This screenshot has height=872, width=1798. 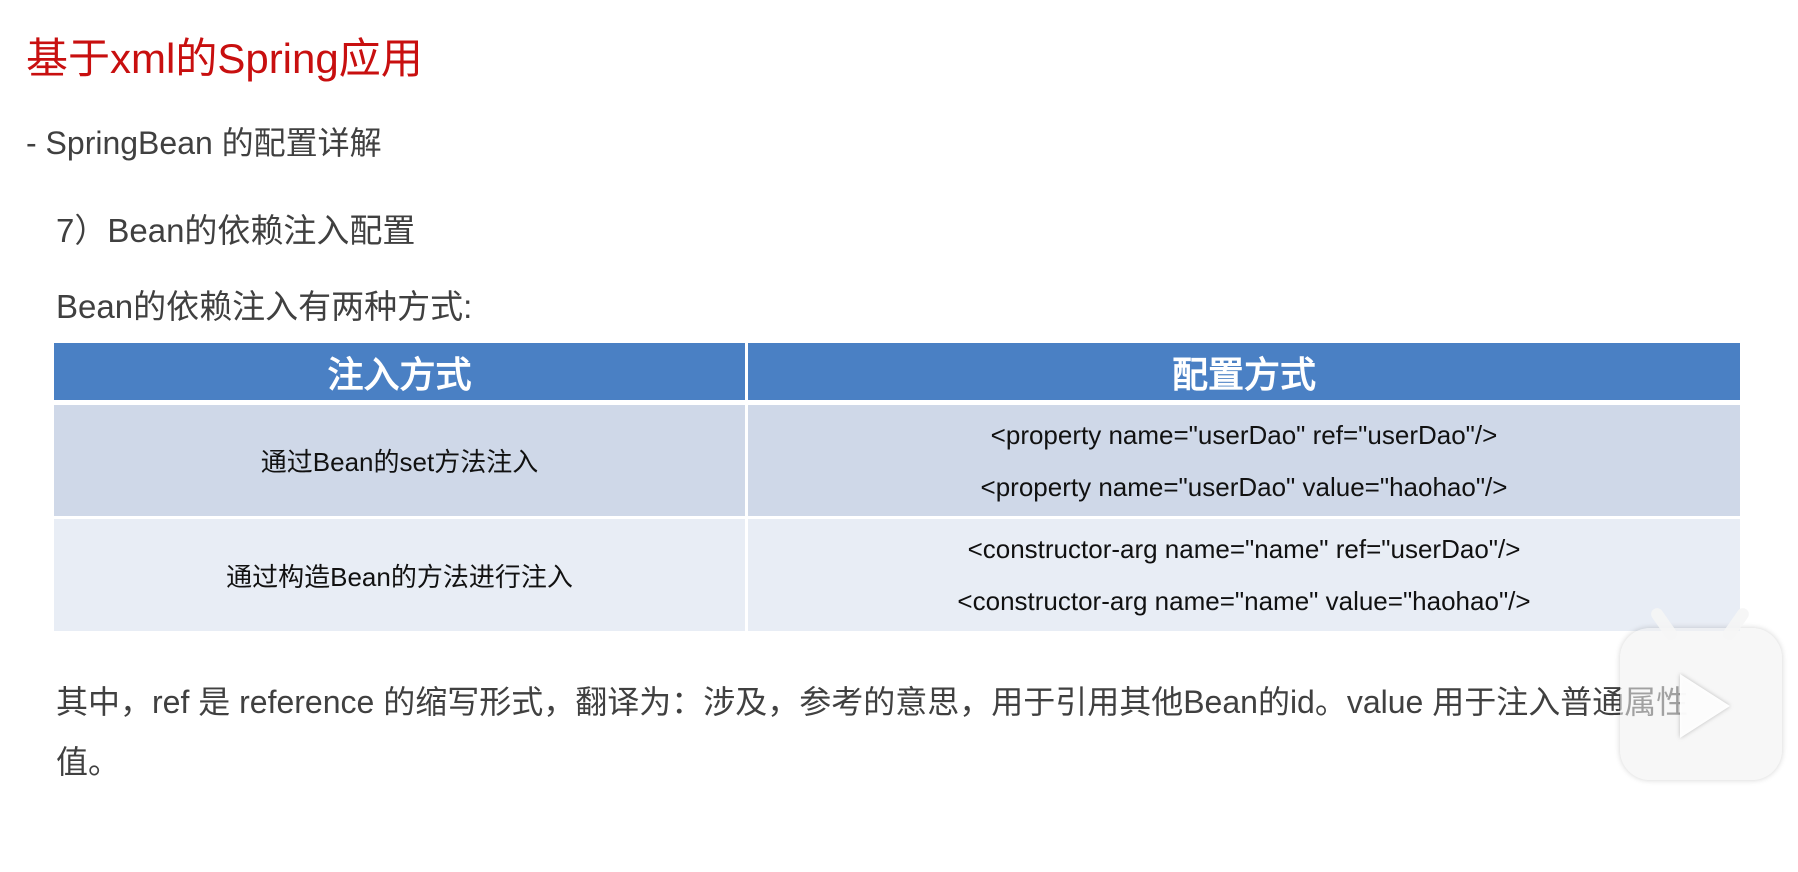 What do you see at coordinates (401, 575) in the screenshot?
I see `table-cell-method: 通过构造Bean的方法进行注入` at bounding box center [401, 575].